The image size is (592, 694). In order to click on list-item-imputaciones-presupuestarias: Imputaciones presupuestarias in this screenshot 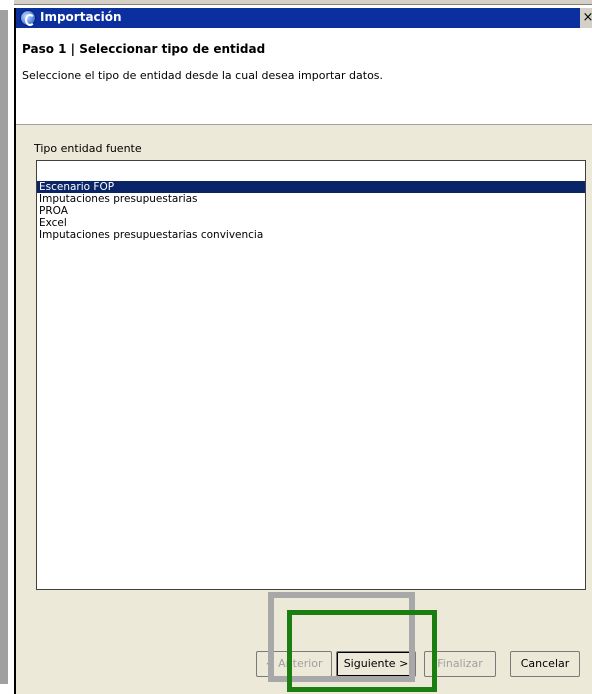, I will do `click(311, 199)`.